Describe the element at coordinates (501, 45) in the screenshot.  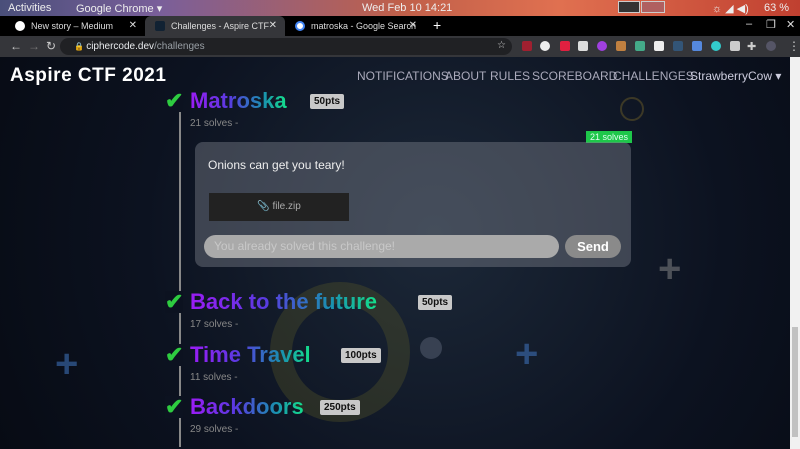
I see `bookmark-star-icon: ☆` at that location.